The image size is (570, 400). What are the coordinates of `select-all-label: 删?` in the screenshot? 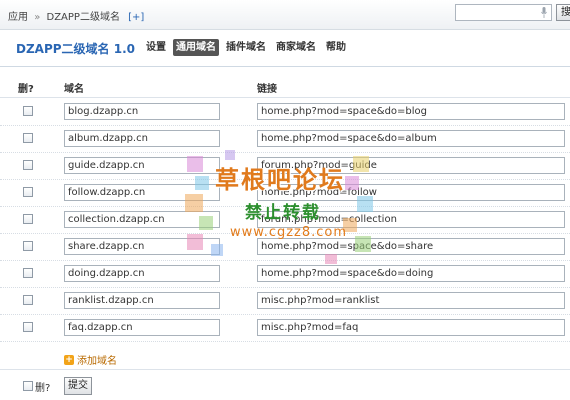 It's located at (43, 388).